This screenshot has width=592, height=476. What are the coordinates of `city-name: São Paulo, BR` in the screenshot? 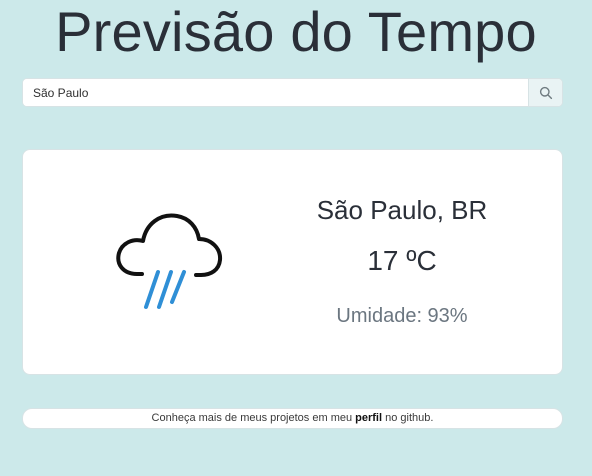 It's located at (402, 210).